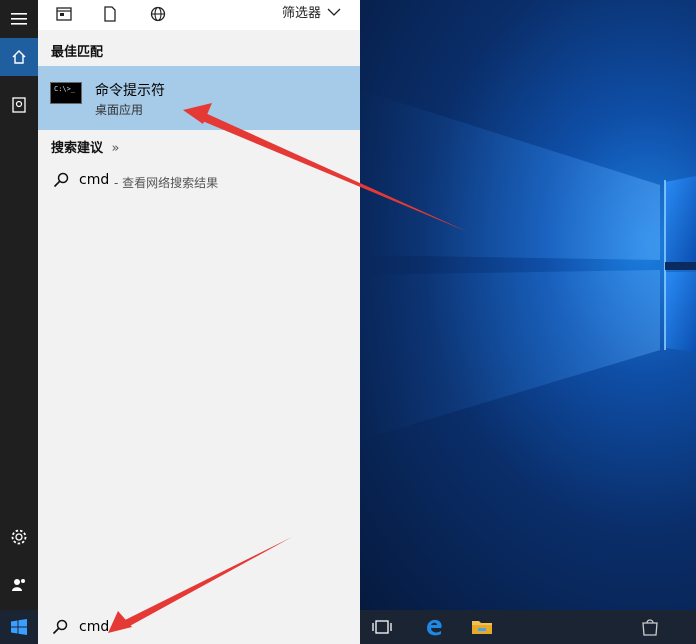  What do you see at coordinates (19, 305) in the screenshot?
I see `start-rail` at bounding box center [19, 305].